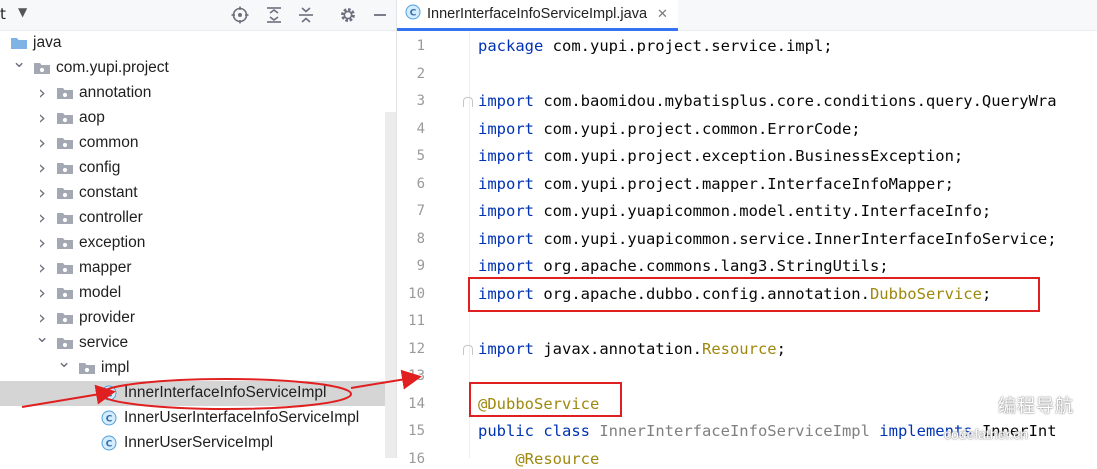 Image resolution: width=1097 pixels, height=469 pixels. Describe the element at coordinates (420, 238) in the screenshot. I see `line-number: 8` at that location.